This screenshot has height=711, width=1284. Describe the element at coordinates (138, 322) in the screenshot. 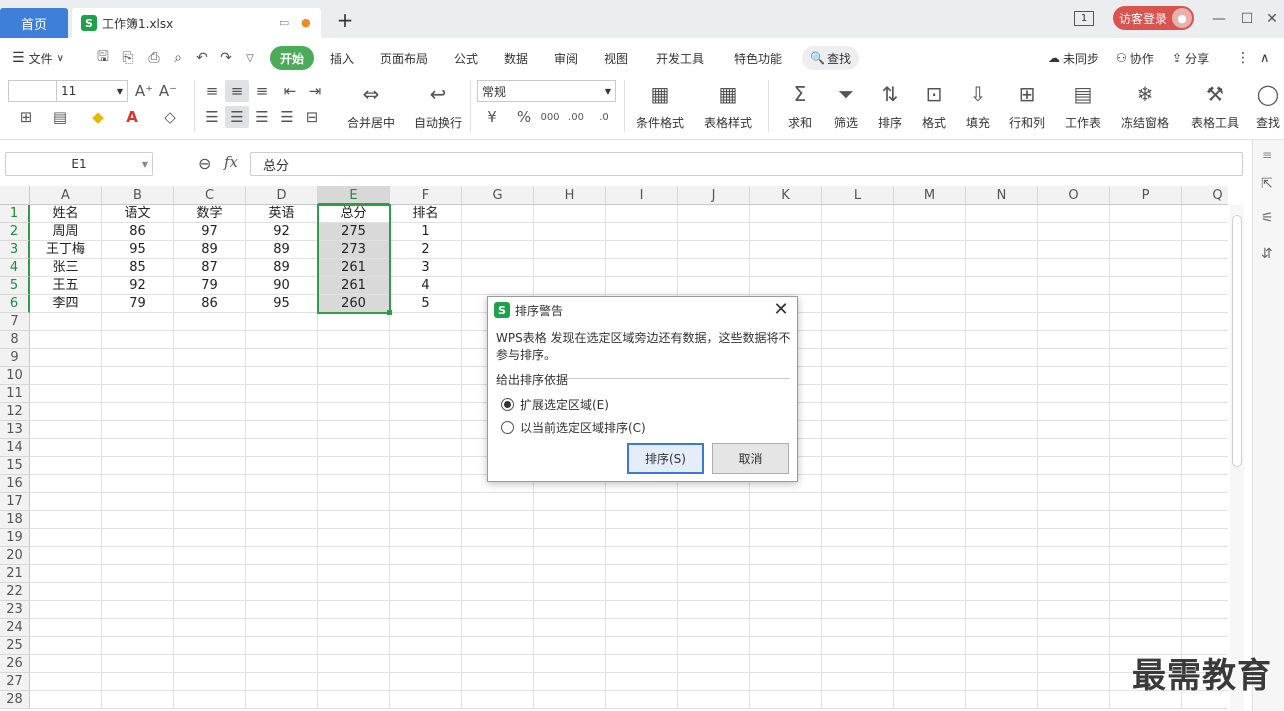

I see `cell-b7` at that location.